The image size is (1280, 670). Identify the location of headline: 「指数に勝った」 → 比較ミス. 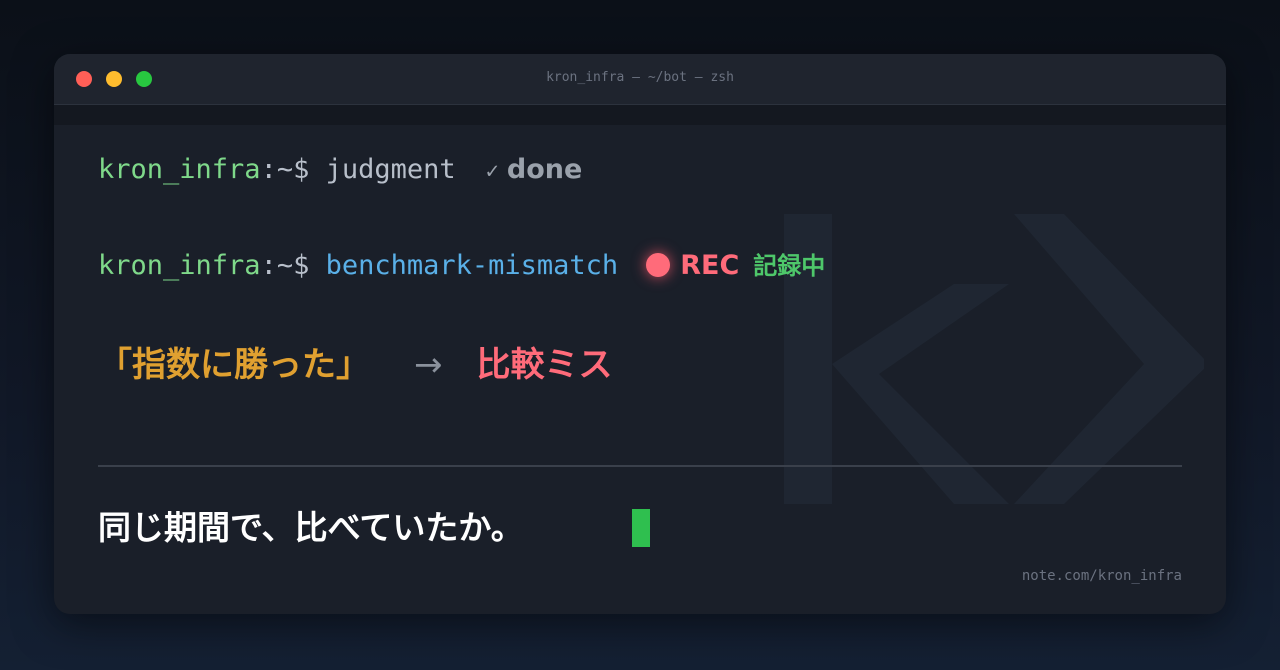
(355, 361).